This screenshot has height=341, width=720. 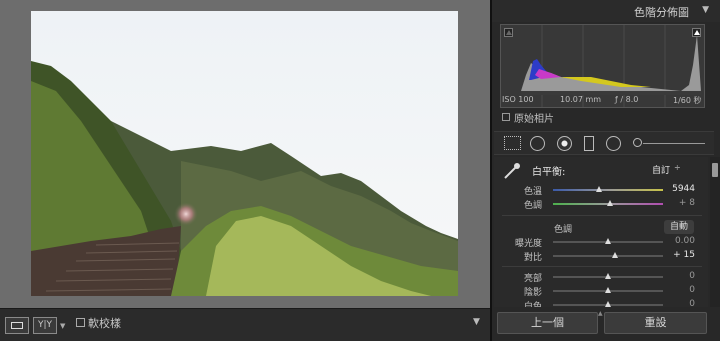 I want to click on slider-label: 陰影, so click(x=532, y=293).